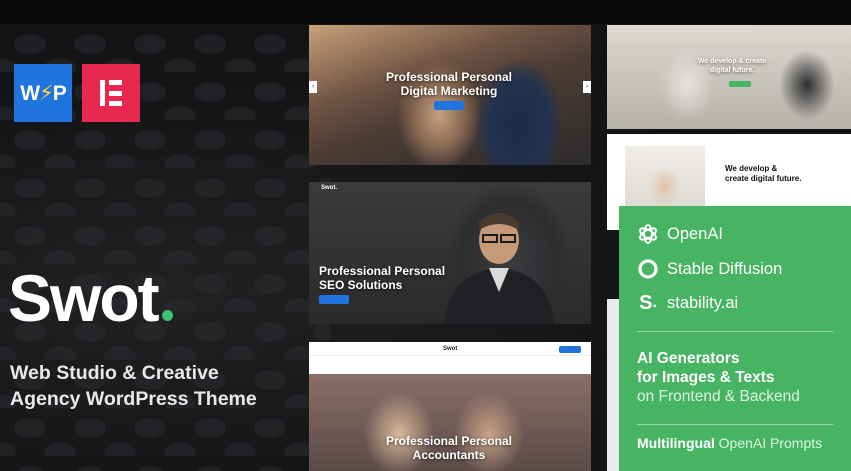 The width and height of the screenshot is (851, 471). I want to click on ai-footer-text: Multilingual OpenAI Prompts, so click(730, 443).